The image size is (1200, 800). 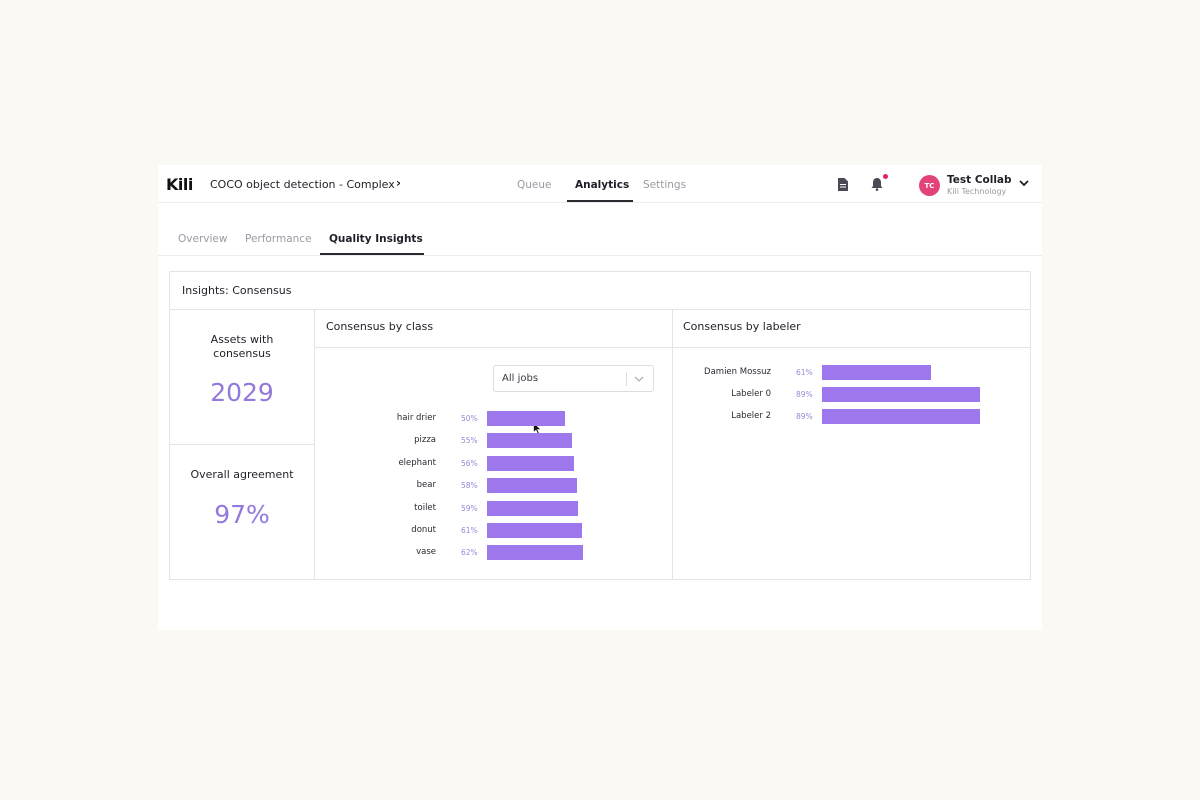 I want to click on bar-label: vase, so click(x=426, y=552).